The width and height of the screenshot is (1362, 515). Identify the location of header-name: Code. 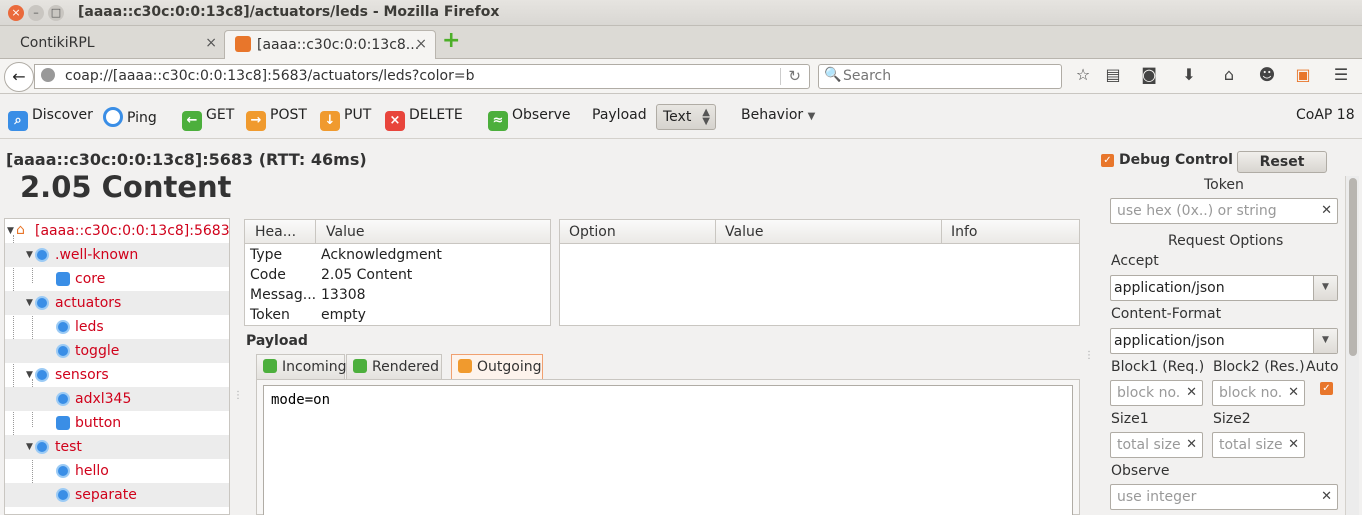
(268, 275).